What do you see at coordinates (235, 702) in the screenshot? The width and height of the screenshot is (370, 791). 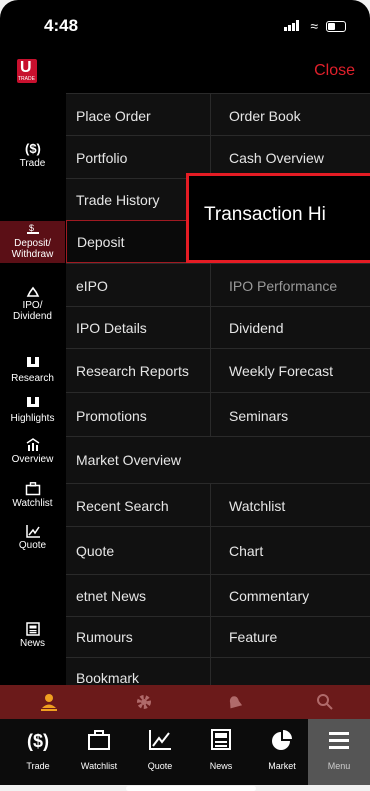 I see `bell-icon` at bounding box center [235, 702].